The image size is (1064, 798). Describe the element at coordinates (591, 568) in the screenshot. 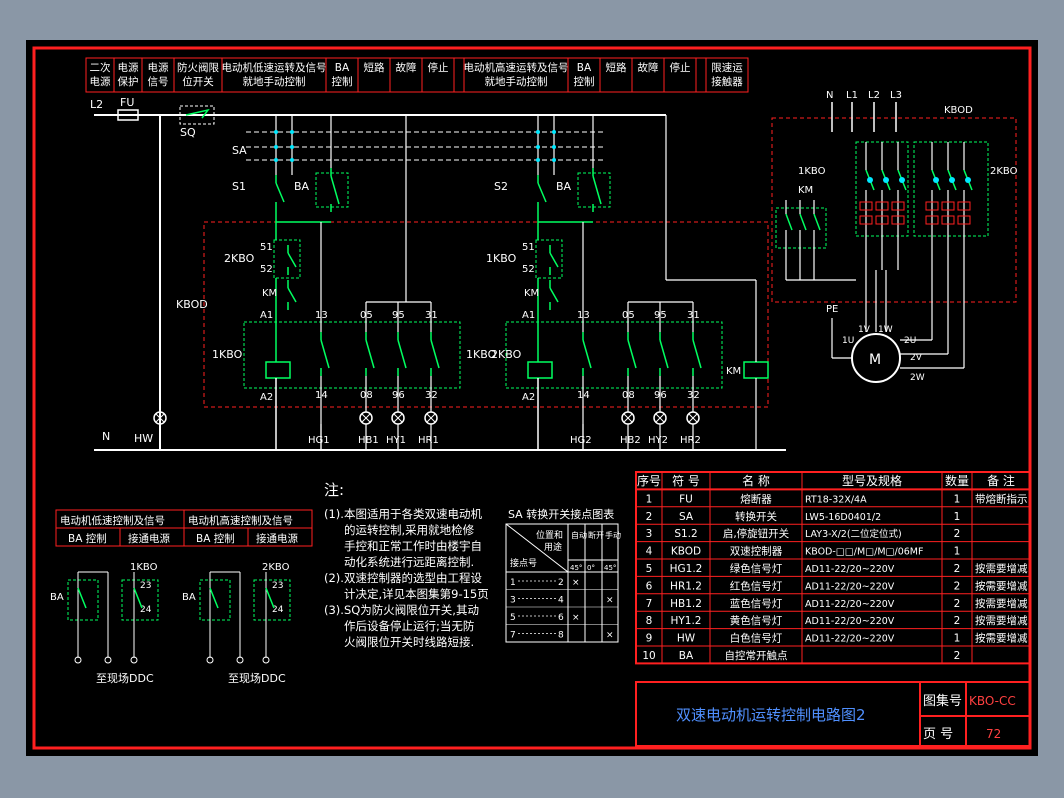

I see `sa-col-d2: 0°` at that location.